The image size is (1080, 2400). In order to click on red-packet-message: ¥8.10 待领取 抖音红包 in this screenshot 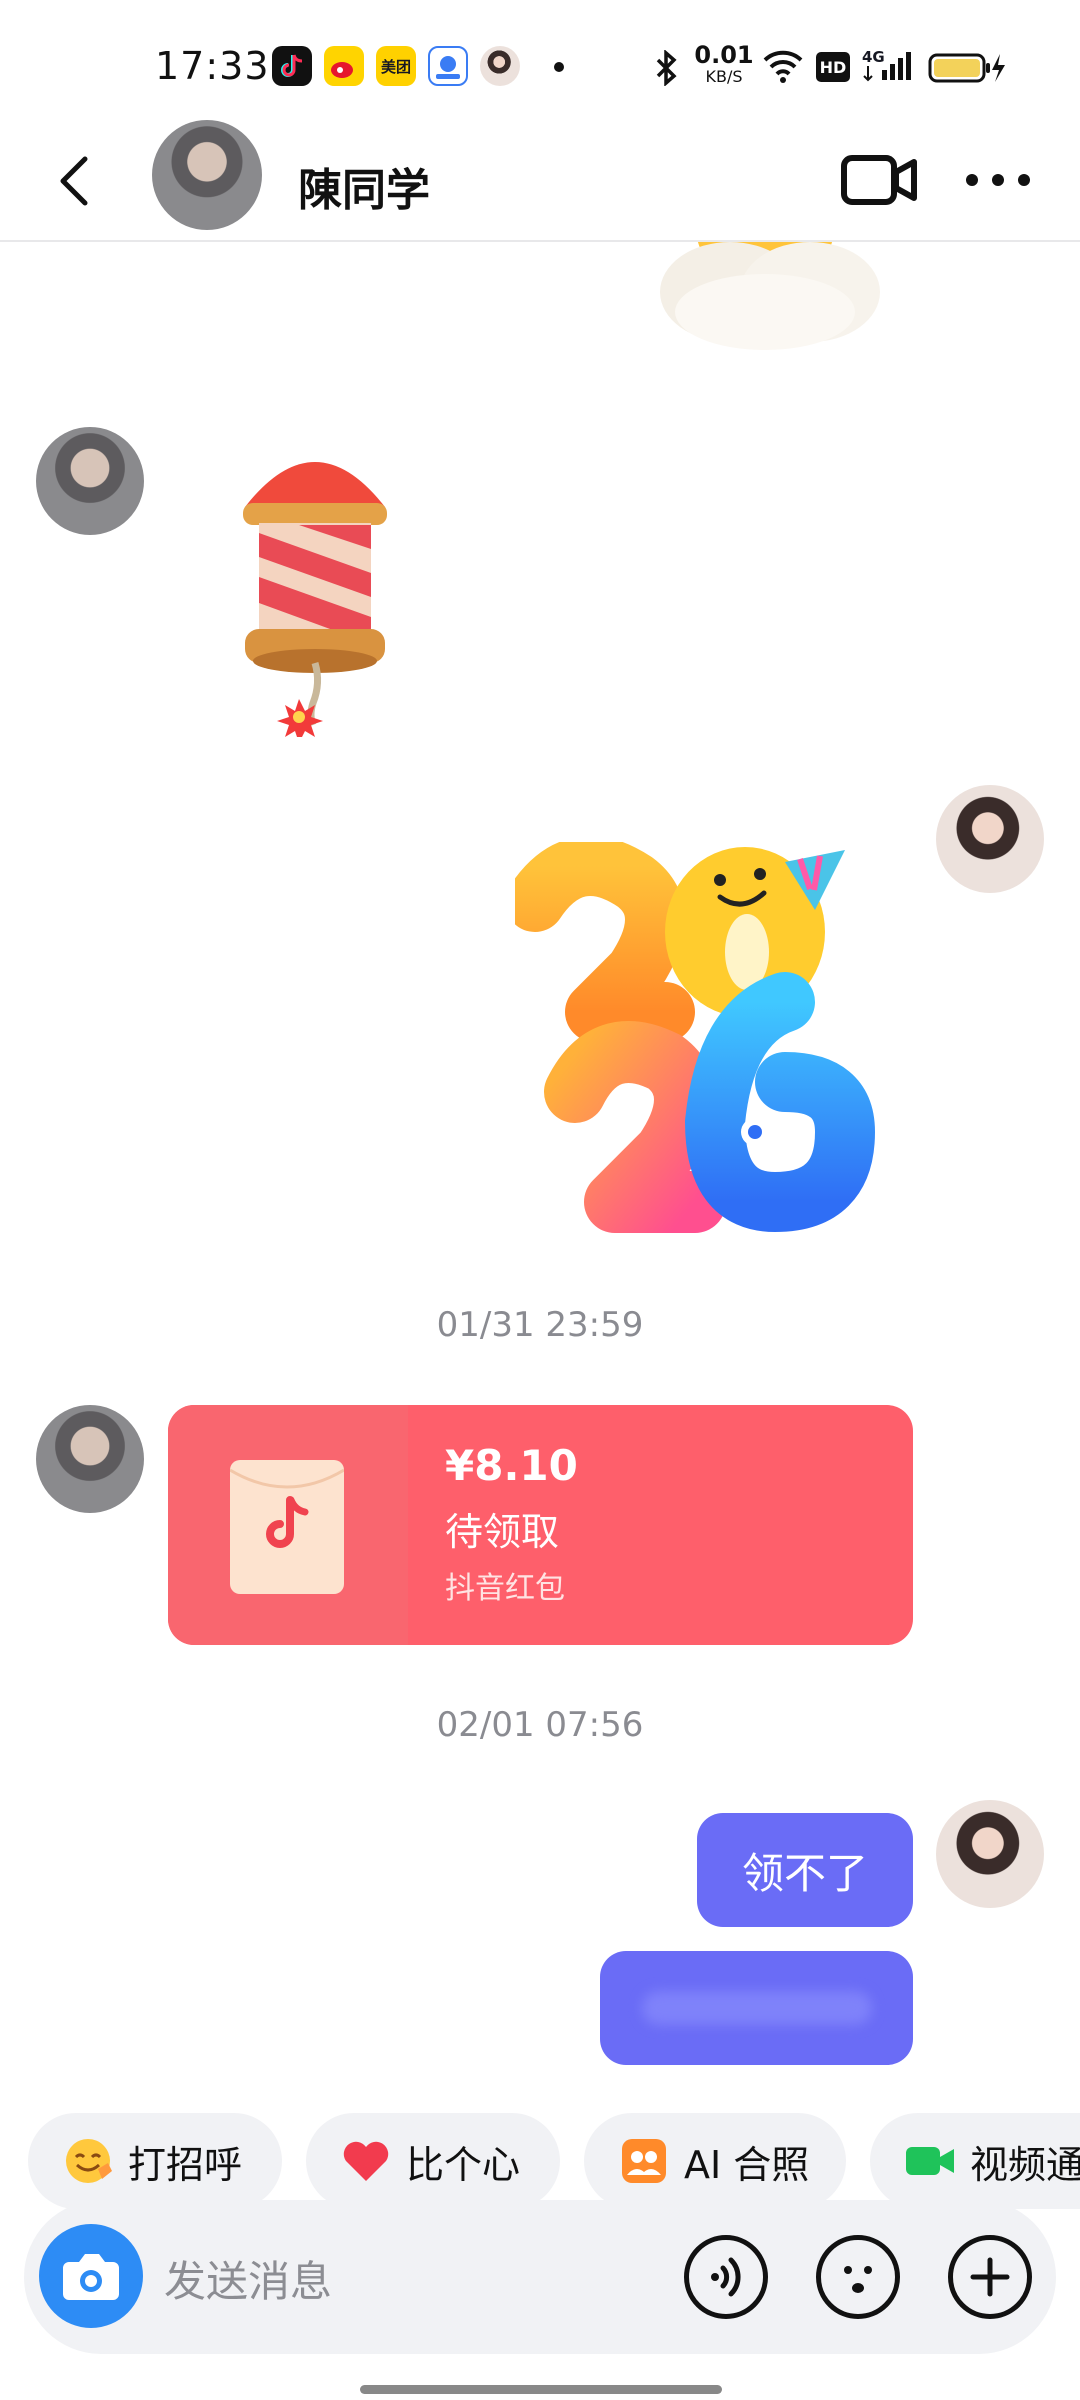, I will do `click(540, 1525)`.